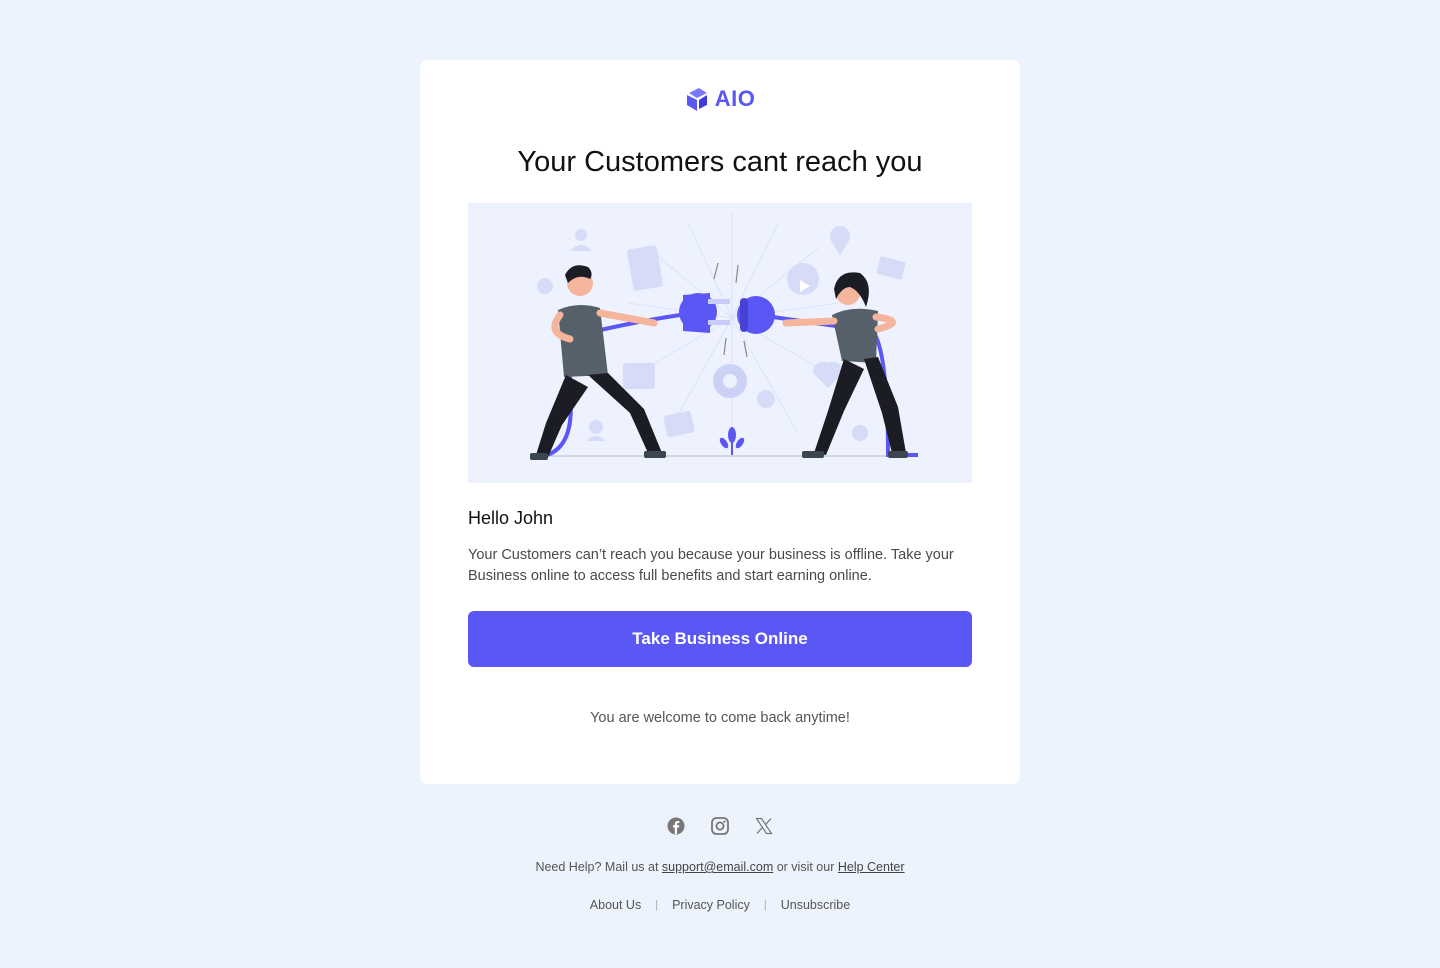  I want to click on brand-name: AIO, so click(735, 98).